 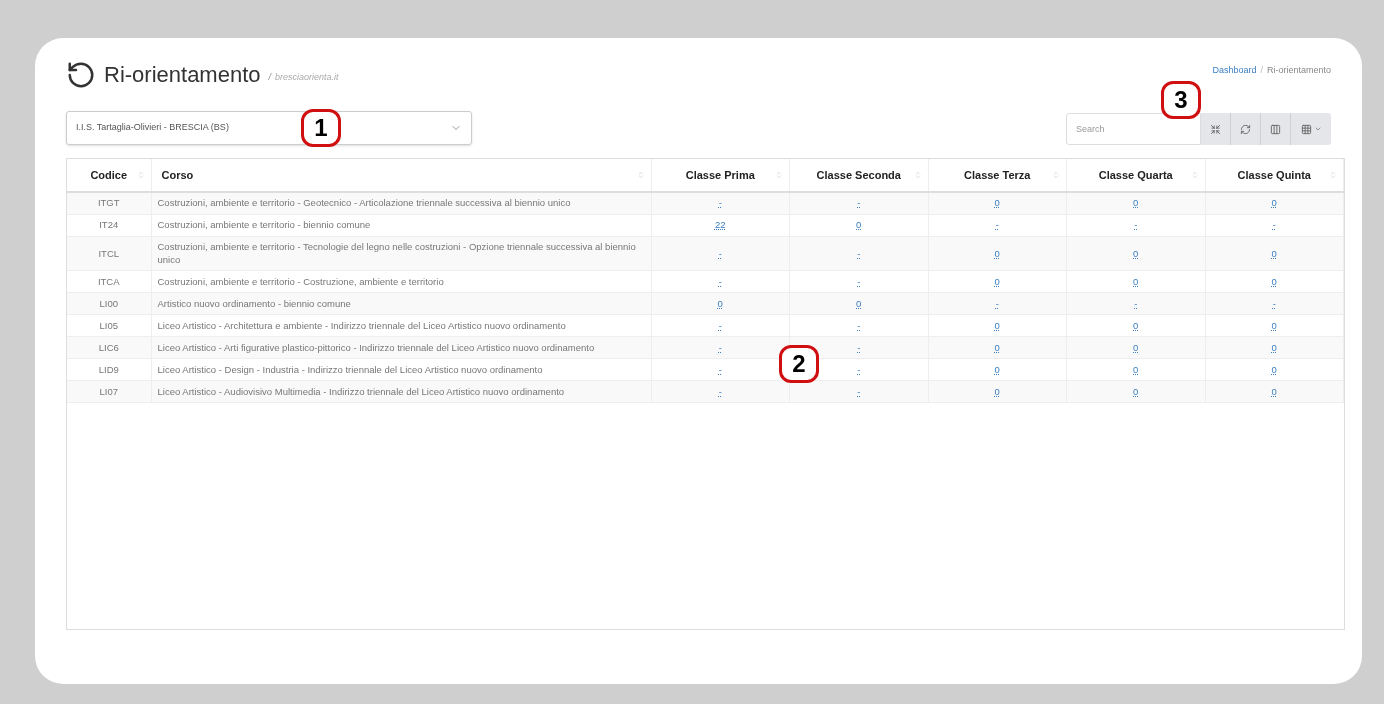 What do you see at coordinates (401, 253) in the screenshot?
I see `course-cell: Costruzioni, ambiente e territorio - Tecnologie del legno nelle costruzioni - Opzione triennale successiva al biennio unico` at bounding box center [401, 253].